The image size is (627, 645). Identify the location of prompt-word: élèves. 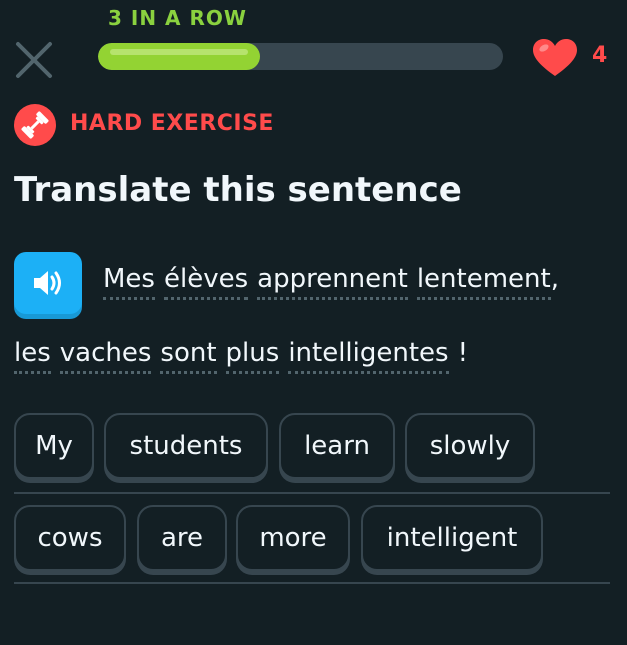
(206, 282).